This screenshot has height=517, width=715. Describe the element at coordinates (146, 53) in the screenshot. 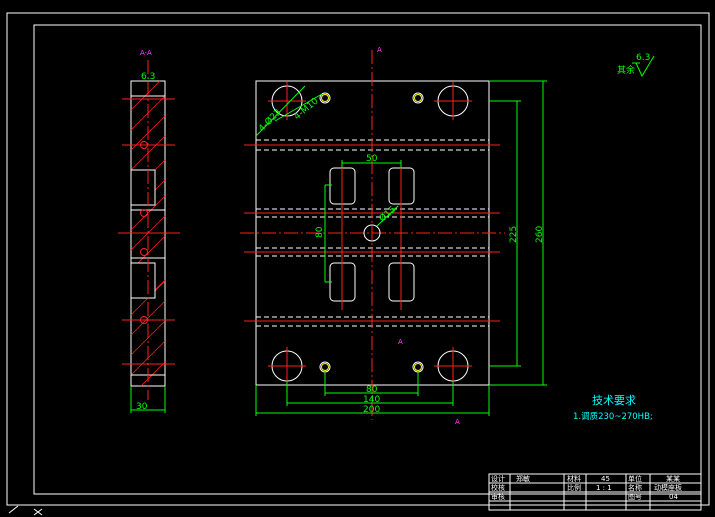

I see `svg-text: A-A` at that location.